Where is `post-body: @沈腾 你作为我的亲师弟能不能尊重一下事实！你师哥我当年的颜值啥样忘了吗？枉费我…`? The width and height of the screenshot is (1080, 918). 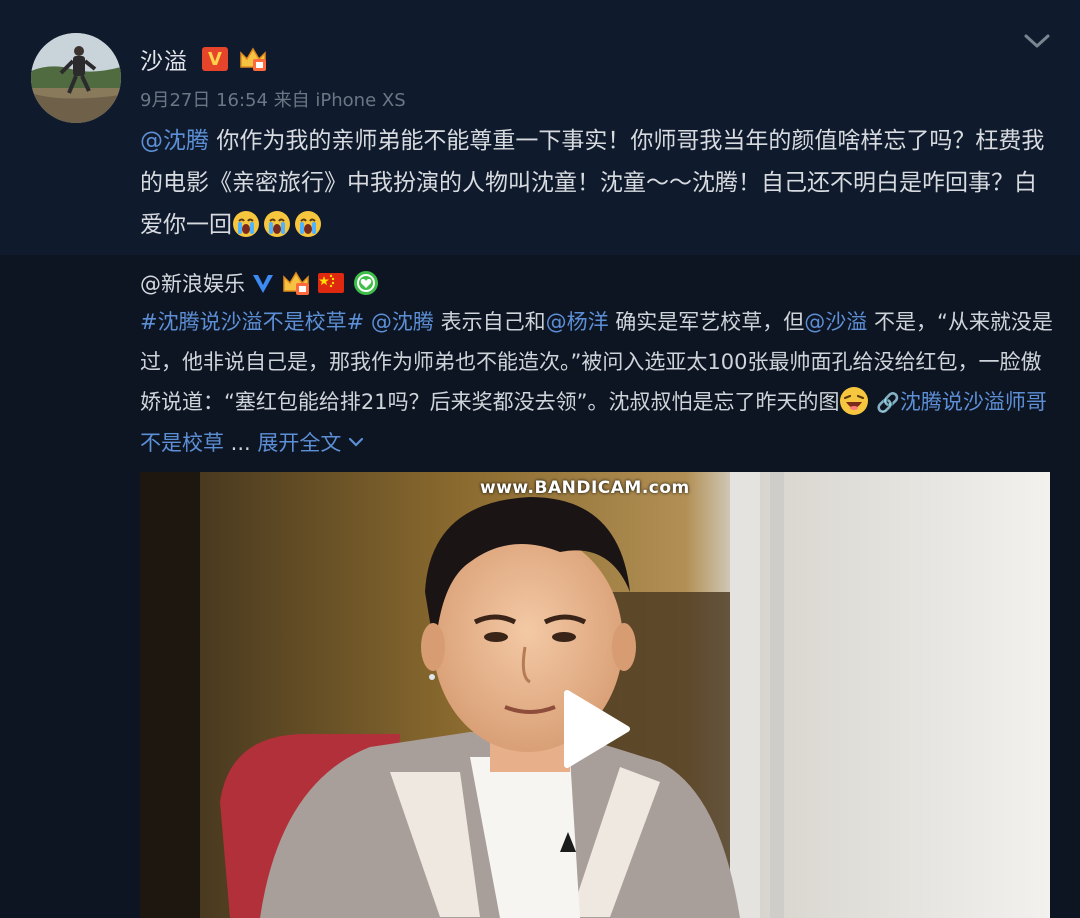
post-body: @沈腾 你作为我的亲师弟能不能尊重一下事实！你师哥我当年的颜值啥样忘了吗？枉费我… is located at coordinates (592, 183).